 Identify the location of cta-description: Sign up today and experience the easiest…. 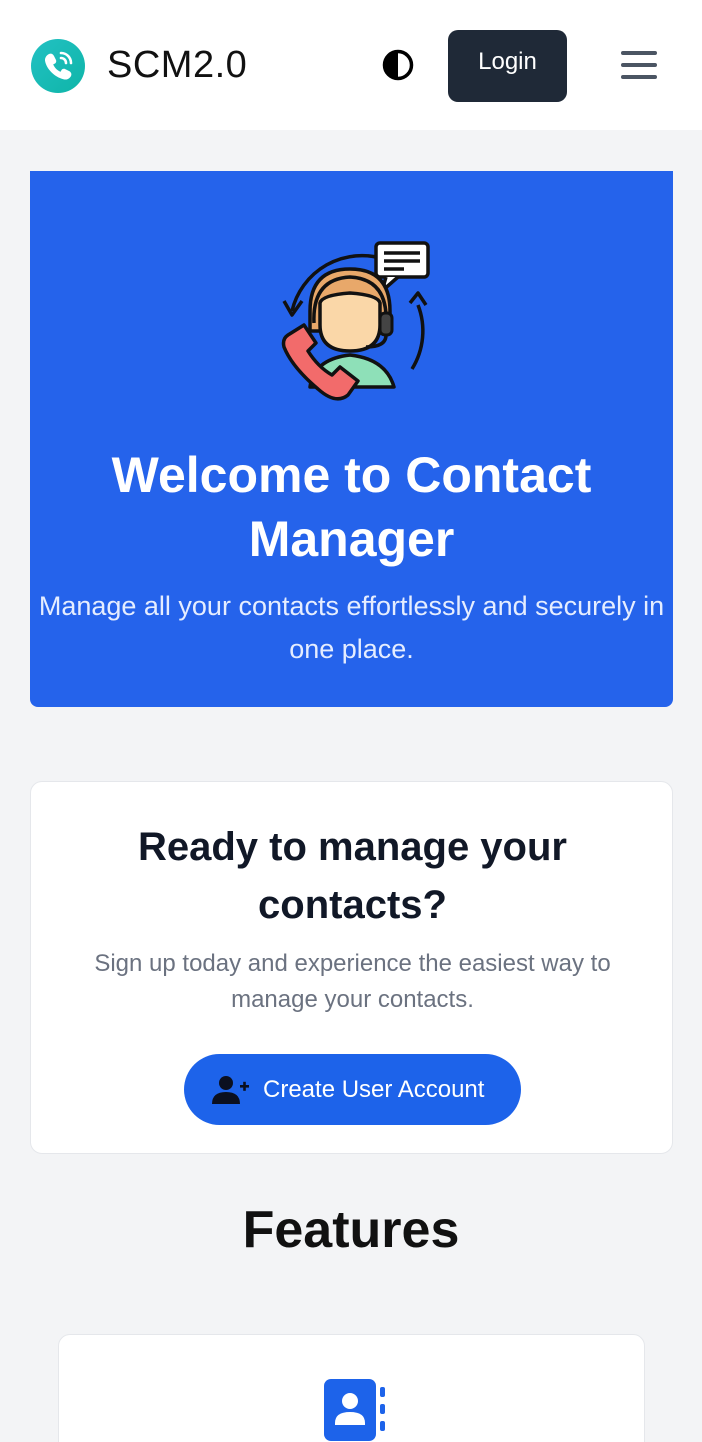
(352, 981).